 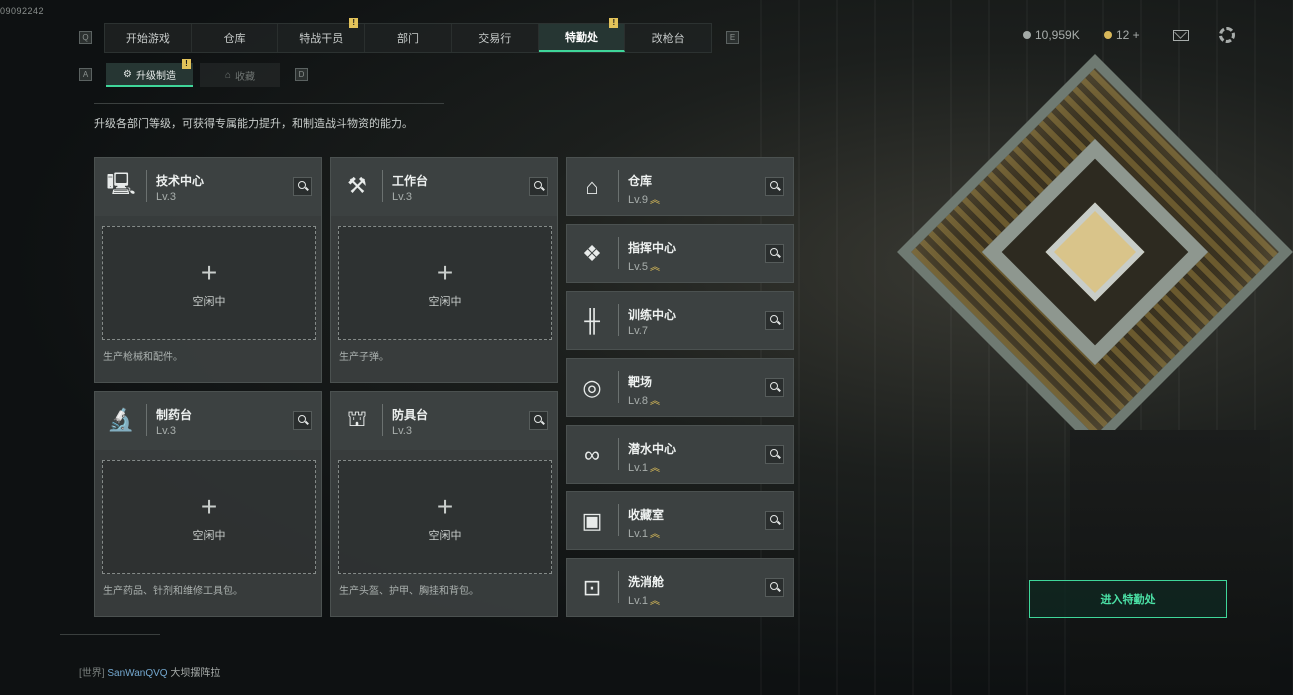 I want to click on warehouse-icon: ⌂, so click(x=592, y=186).